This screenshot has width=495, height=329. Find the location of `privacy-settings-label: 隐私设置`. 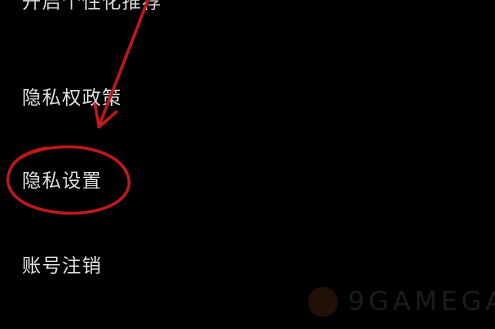

privacy-settings-label: 隐私设置 is located at coordinates (62, 180).